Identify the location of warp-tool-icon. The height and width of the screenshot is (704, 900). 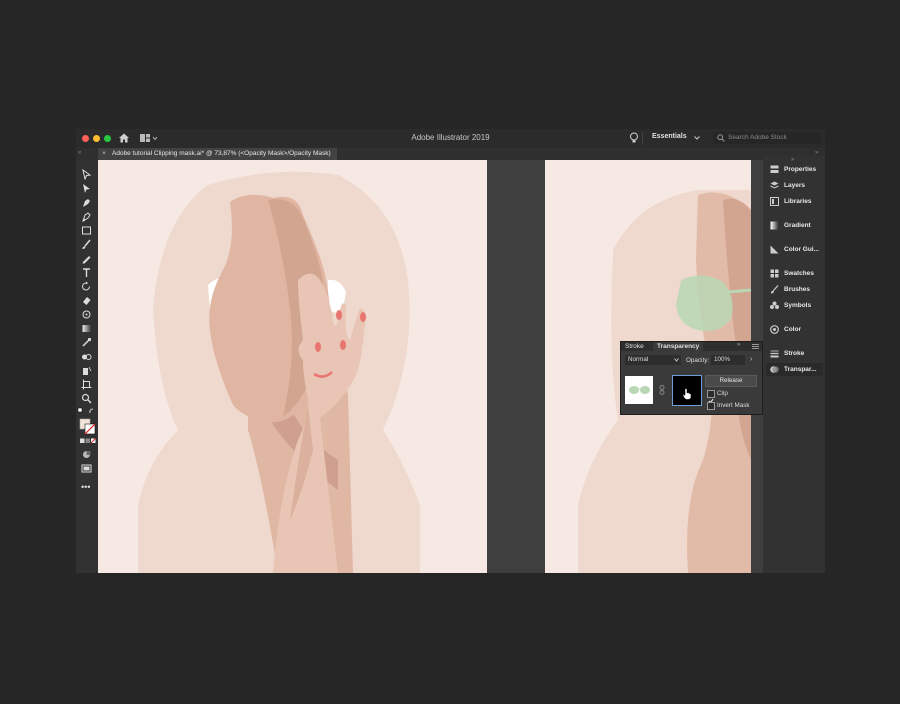
(86, 314).